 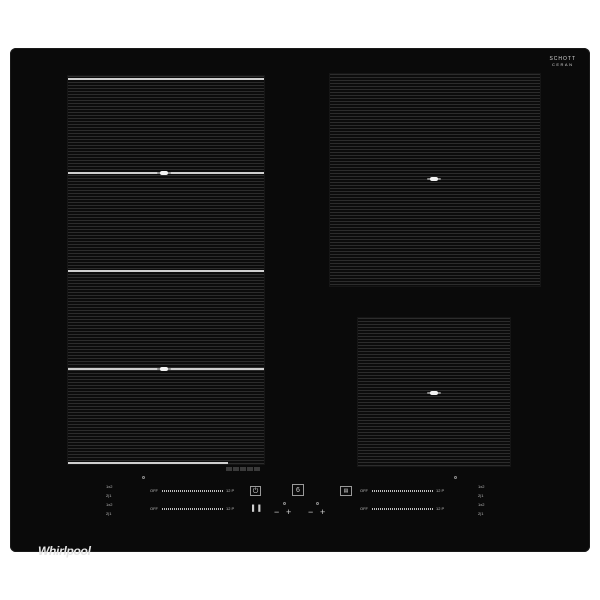 What do you see at coordinates (310, 512) in the screenshot?
I see `minus-button: −` at bounding box center [310, 512].